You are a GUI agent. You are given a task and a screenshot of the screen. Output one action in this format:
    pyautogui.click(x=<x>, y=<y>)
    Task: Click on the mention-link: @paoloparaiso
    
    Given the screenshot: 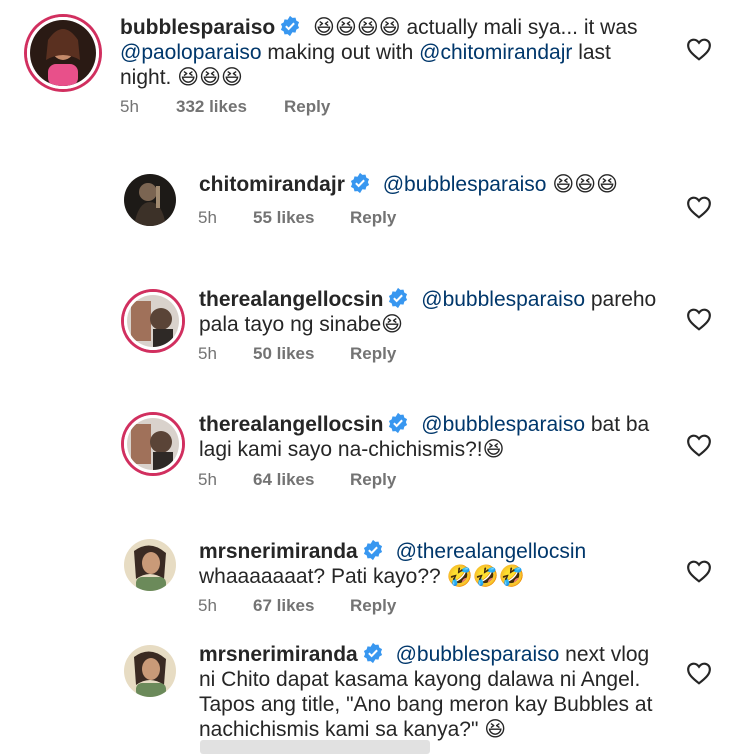 What is the action you would take?
    pyautogui.click(x=191, y=52)
    